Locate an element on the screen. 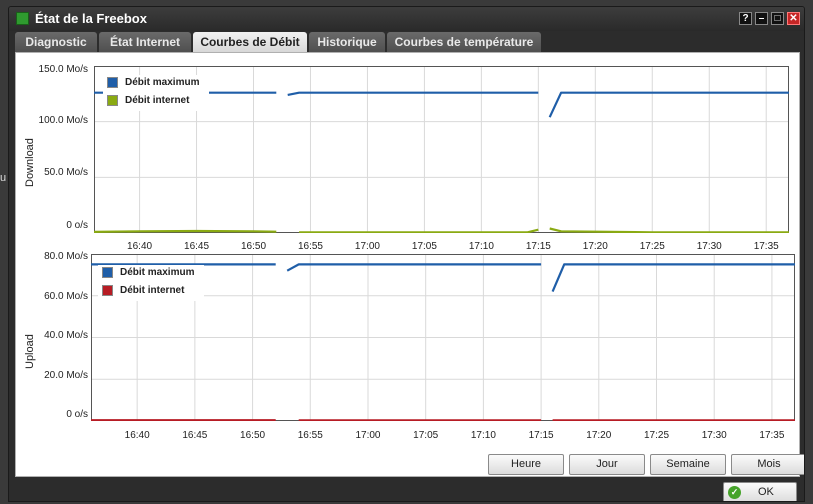  download-y-tick-label: 150.0 Mo/s is located at coordinates (63, 69).